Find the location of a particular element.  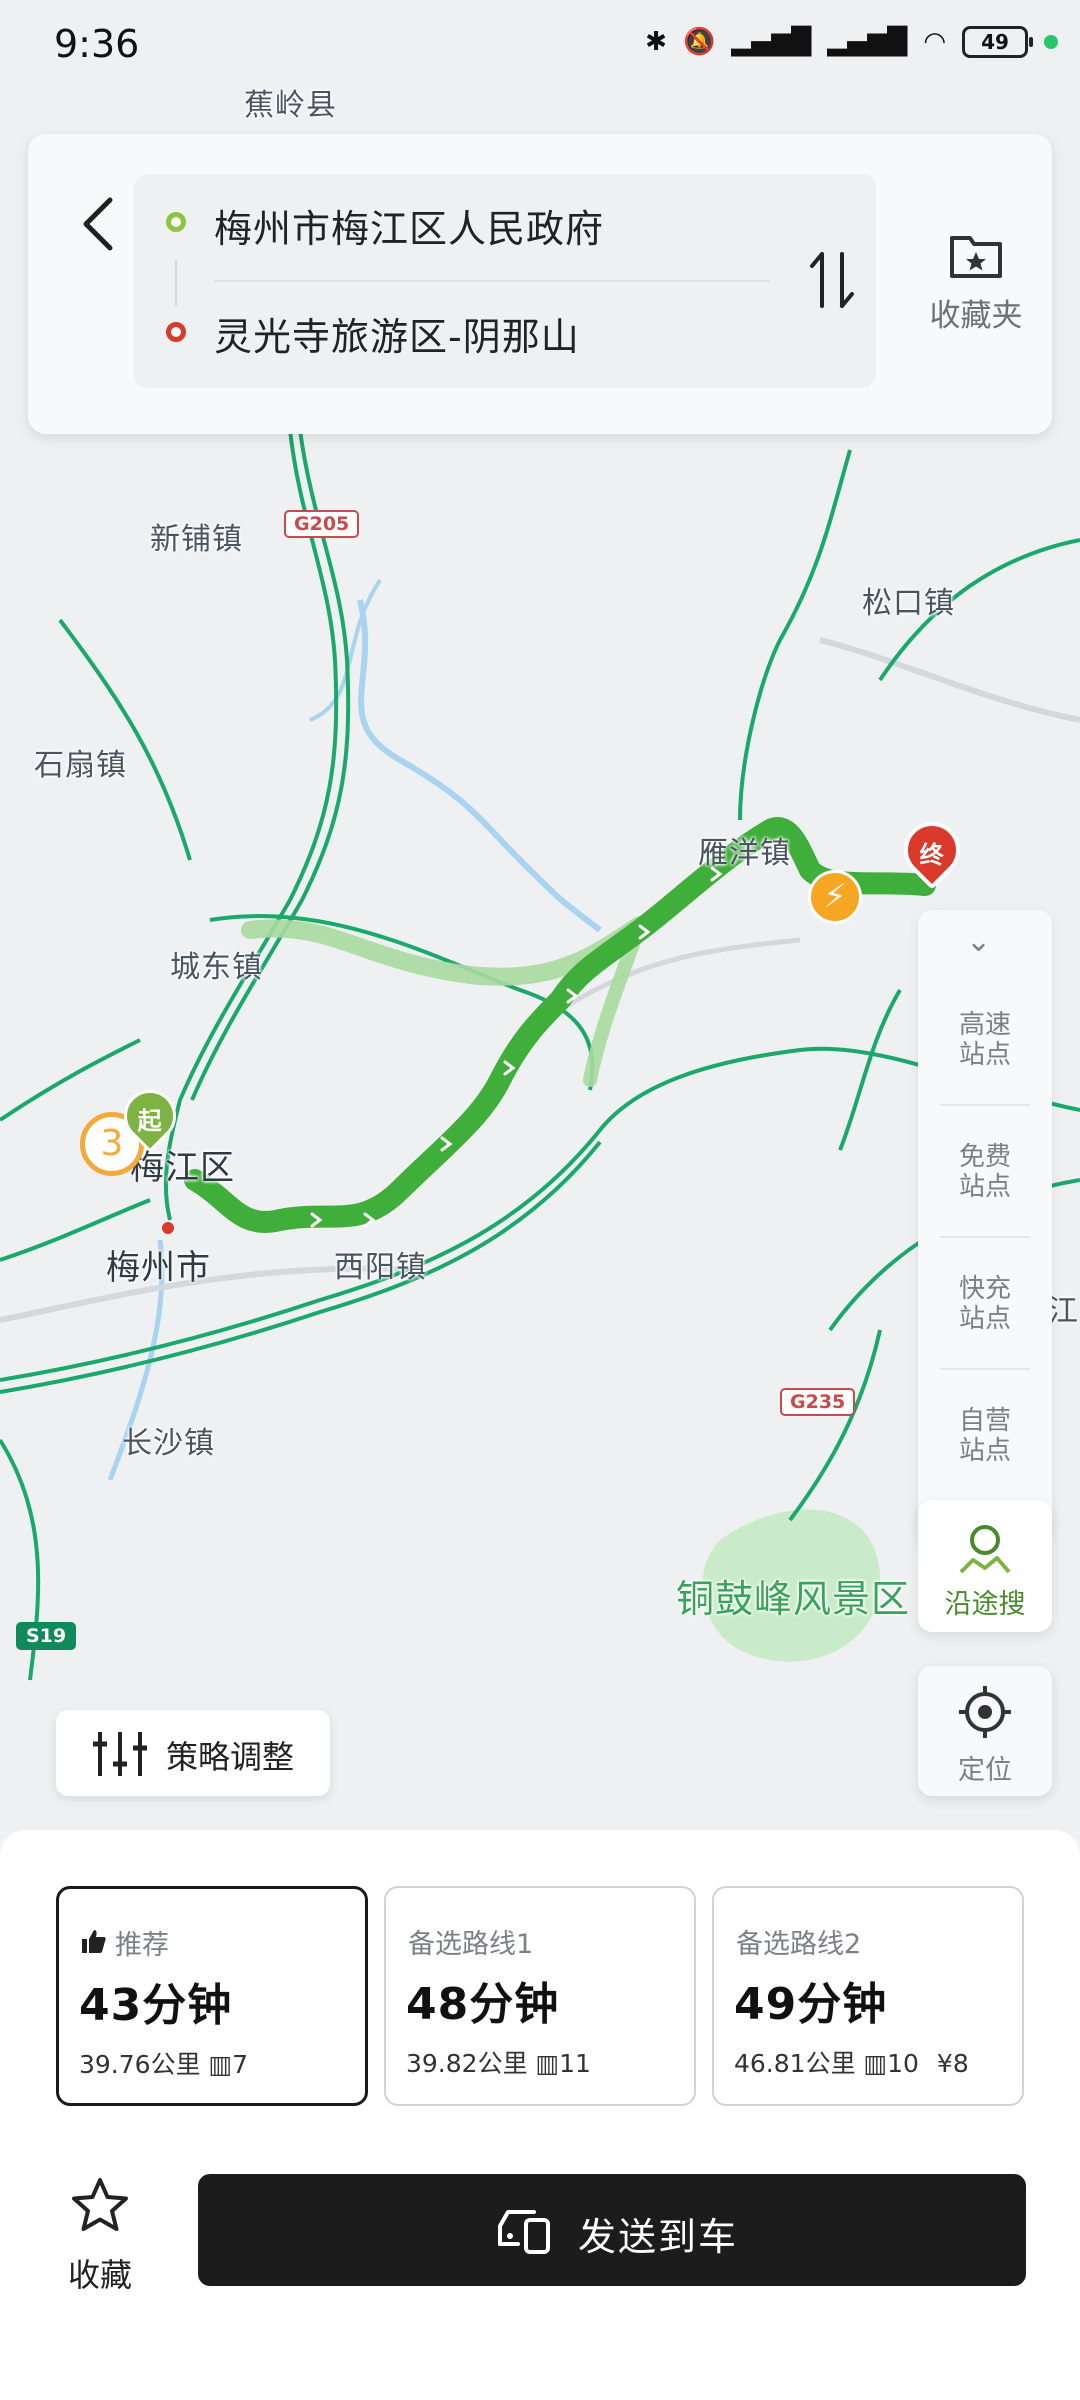

cluster-count: 3 is located at coordinates (112, 1143).